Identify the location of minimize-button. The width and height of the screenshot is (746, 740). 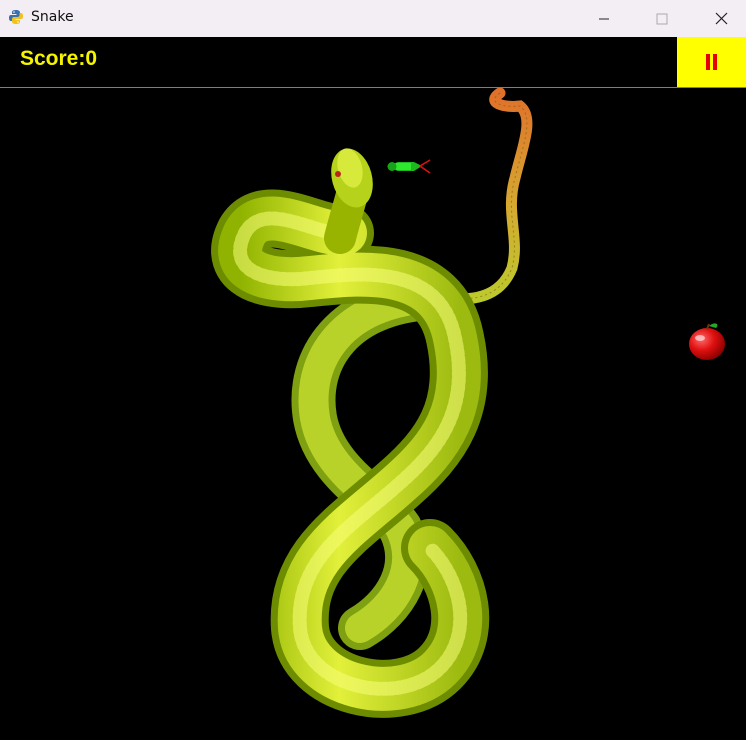
(604, 18).